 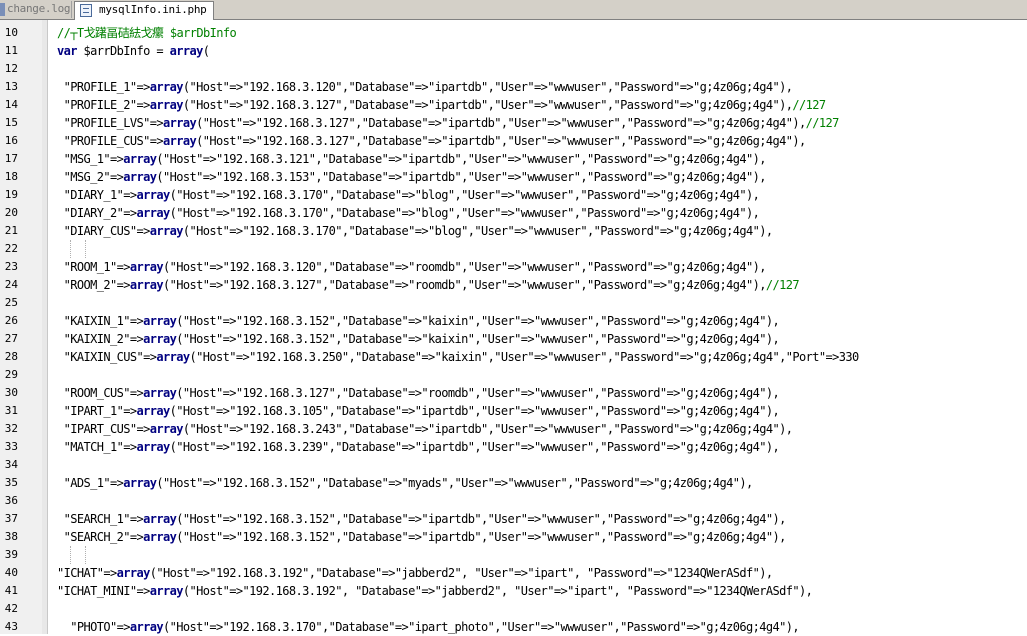 I want to click on line-number: 10, so click(x=11, y=32).